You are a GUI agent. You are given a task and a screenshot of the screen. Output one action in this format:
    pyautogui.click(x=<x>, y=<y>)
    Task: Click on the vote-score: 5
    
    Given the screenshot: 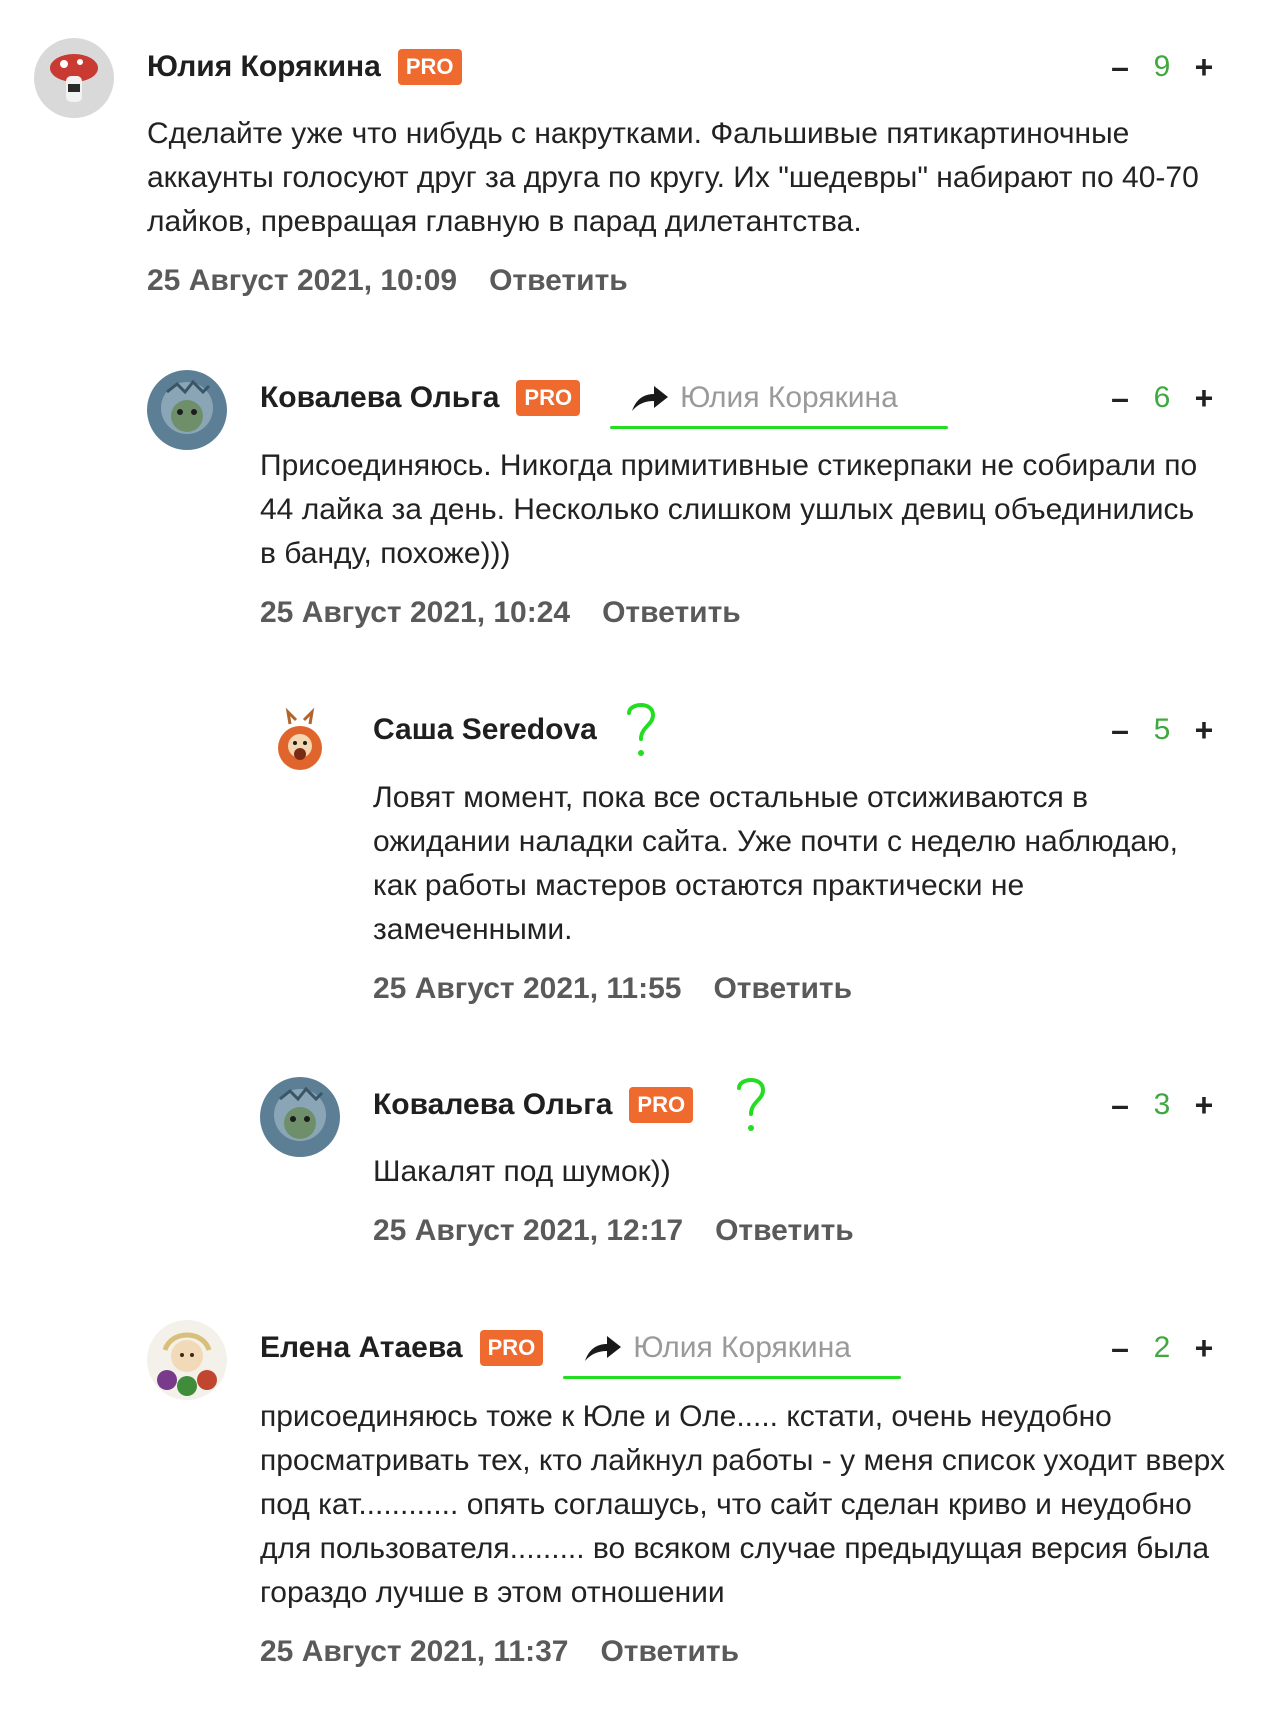 What is the action you would take?
    pyautogui.click(x=1162, y=729)
    